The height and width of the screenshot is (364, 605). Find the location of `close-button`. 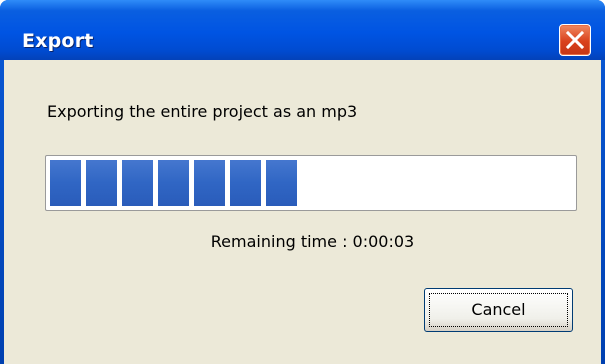

close-button is located at coordinates (575, 40).